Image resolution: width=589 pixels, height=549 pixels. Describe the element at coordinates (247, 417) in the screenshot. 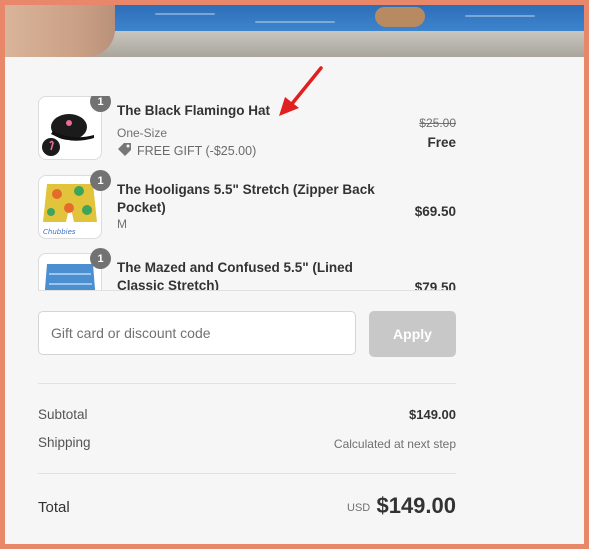

I see `subtotal-row: Subtotal $149.00` at that location.